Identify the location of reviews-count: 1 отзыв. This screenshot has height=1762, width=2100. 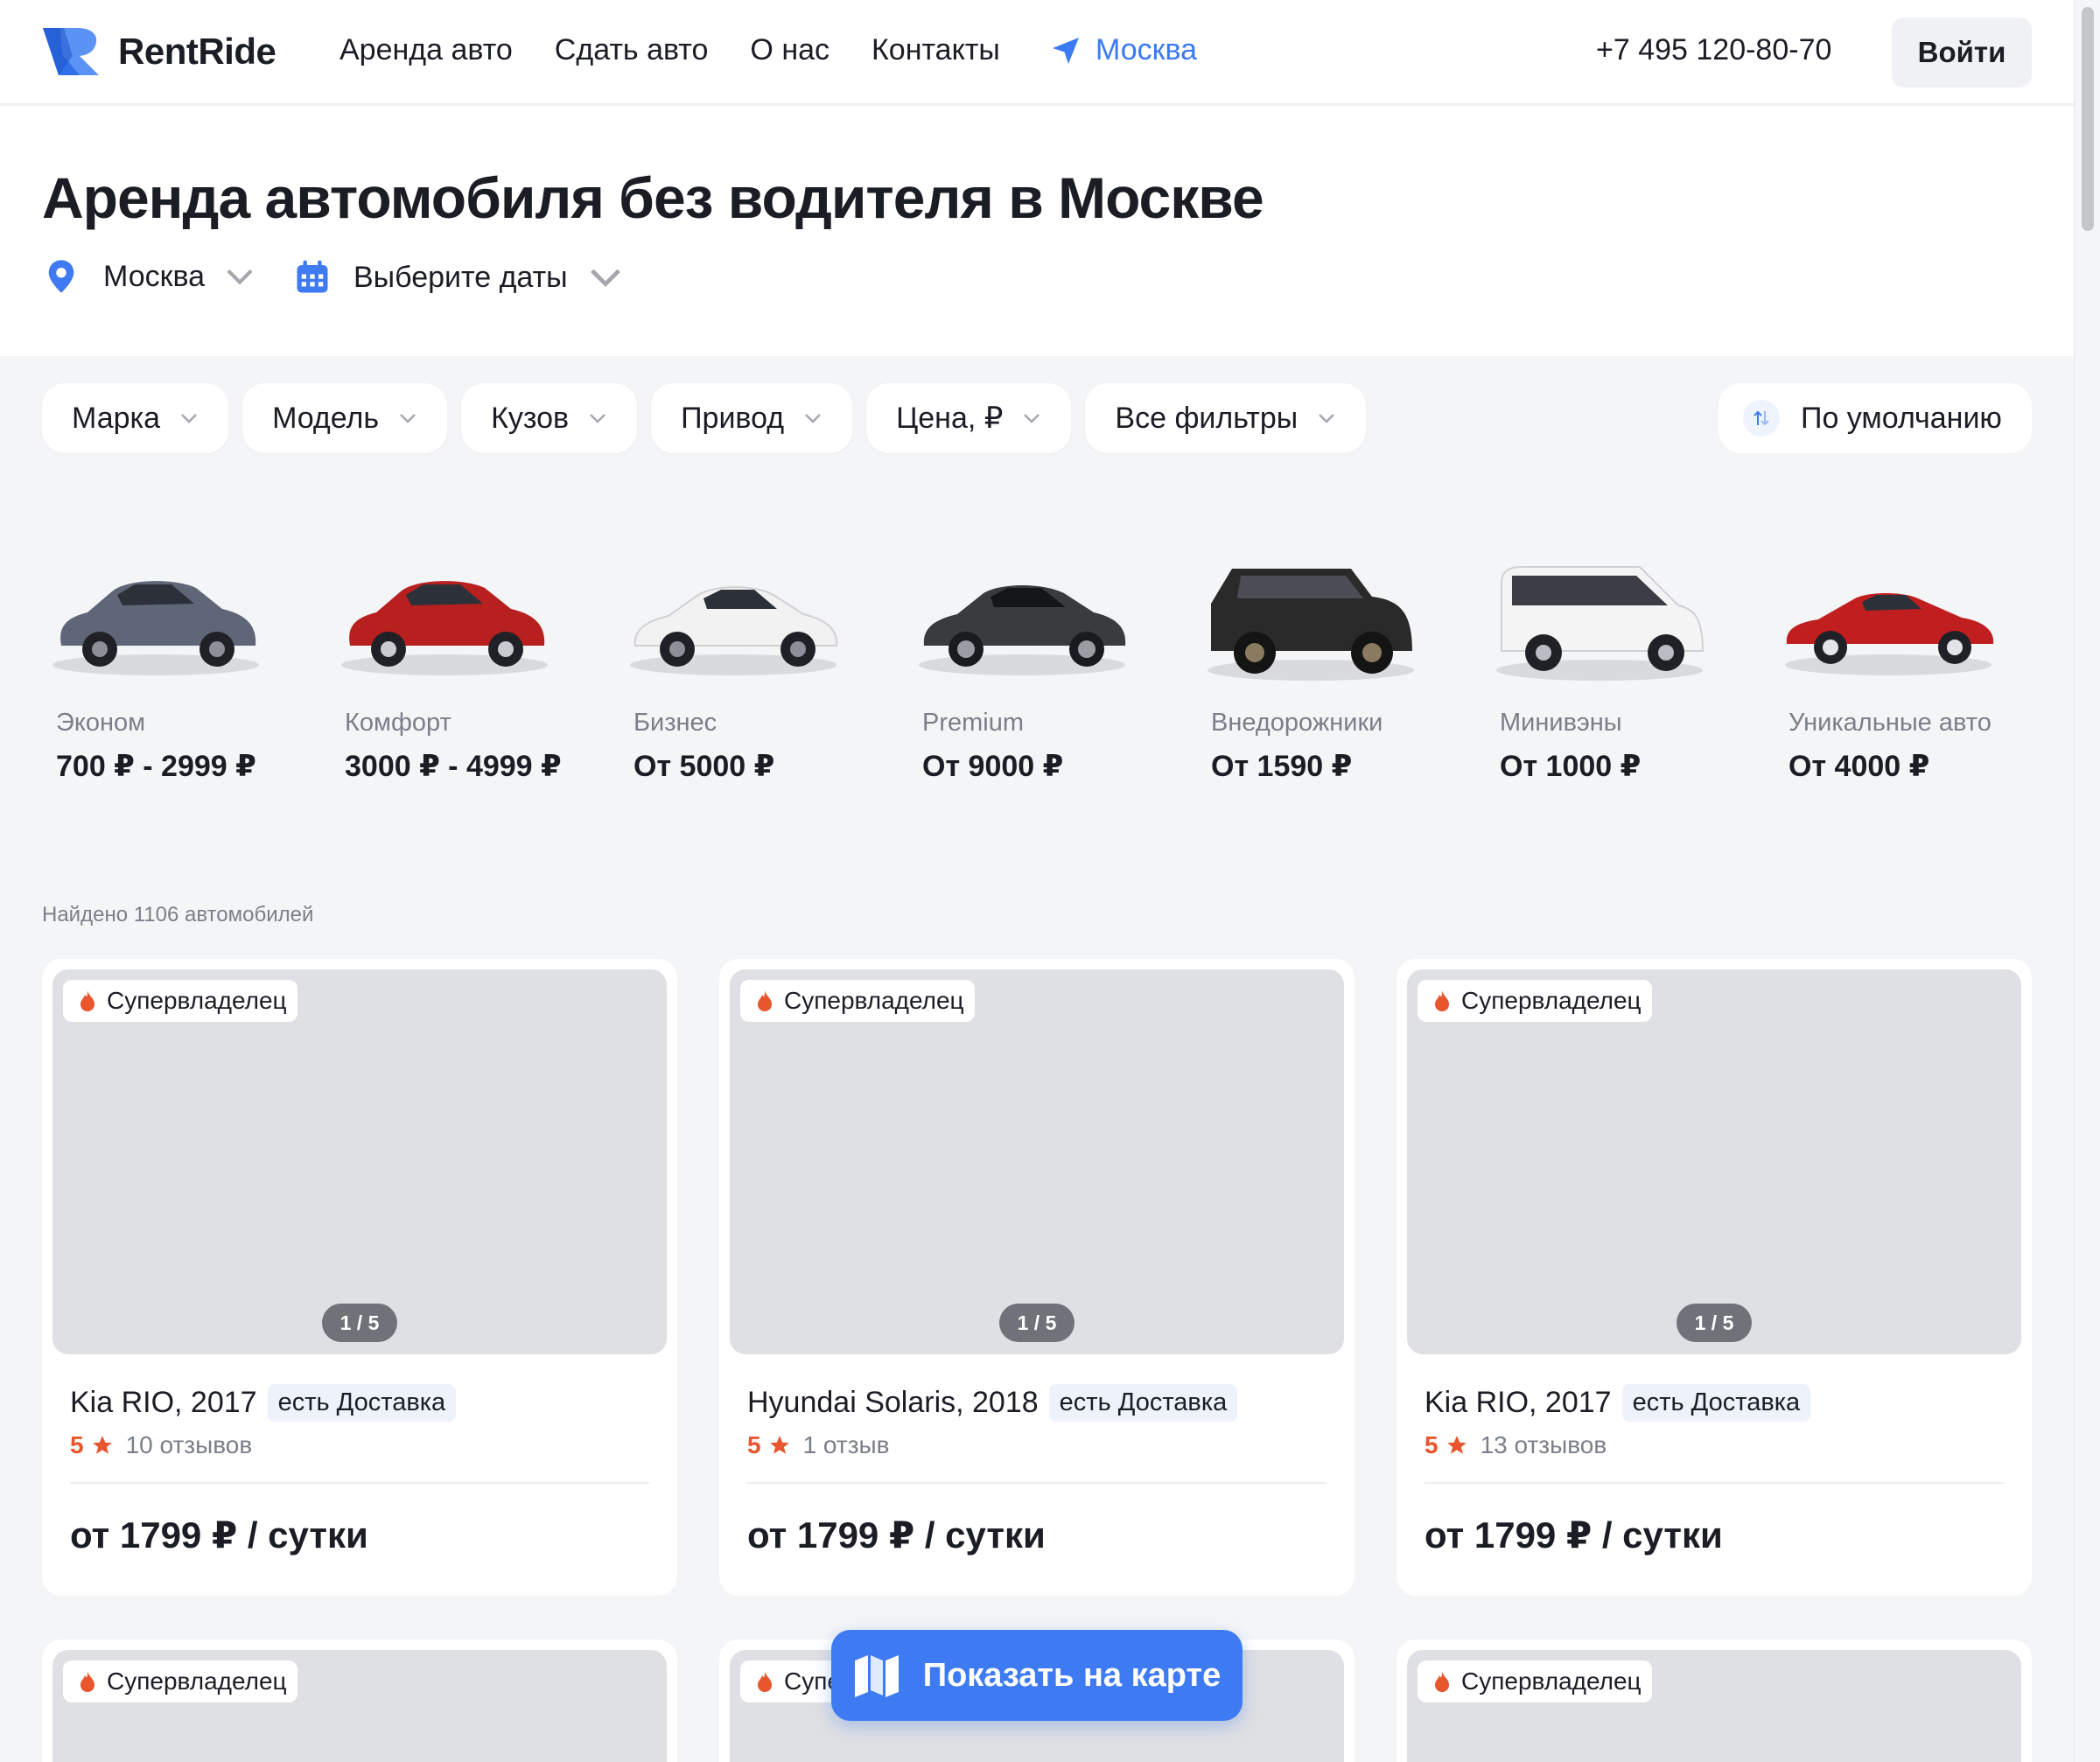
(846, 1445).